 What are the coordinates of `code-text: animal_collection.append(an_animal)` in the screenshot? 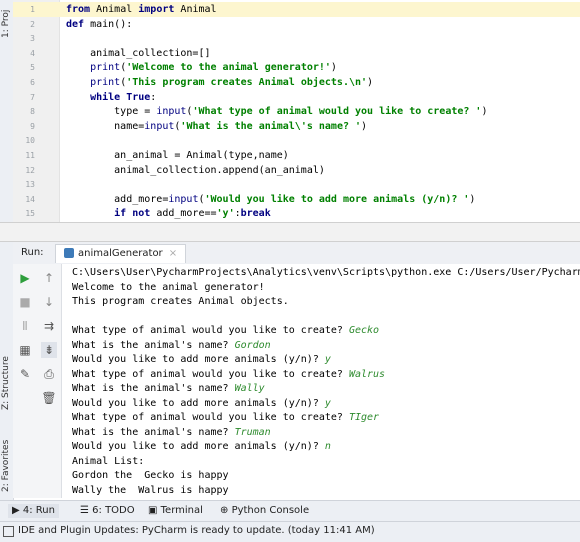 It's located at (195, 170).